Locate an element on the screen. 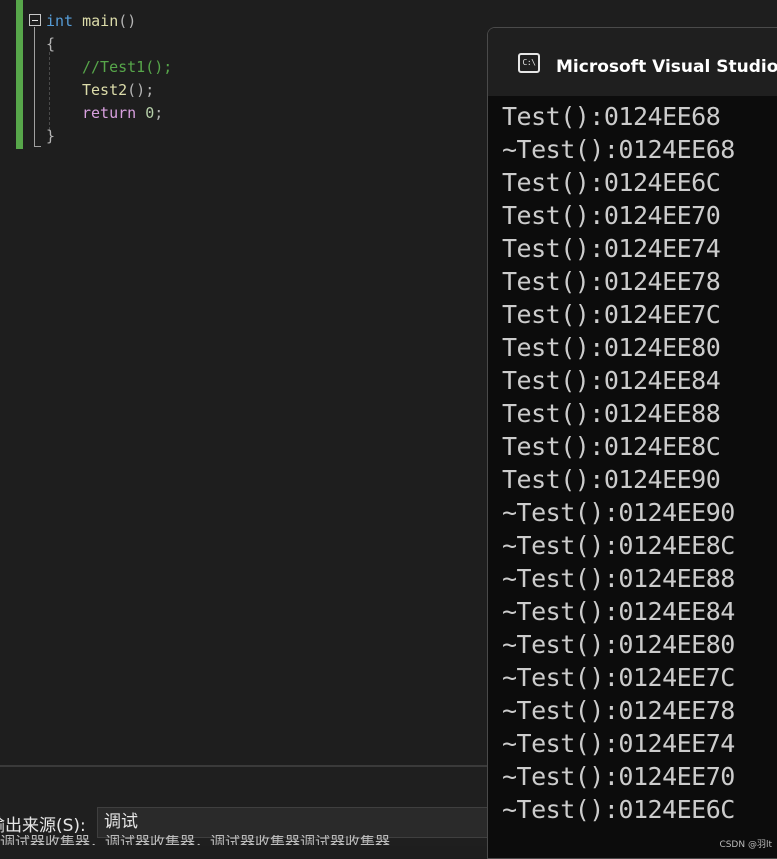 The height and width of the screenshot is (859, 777). output-source-dropdown: 调试 is located at coordinates (307, 822).